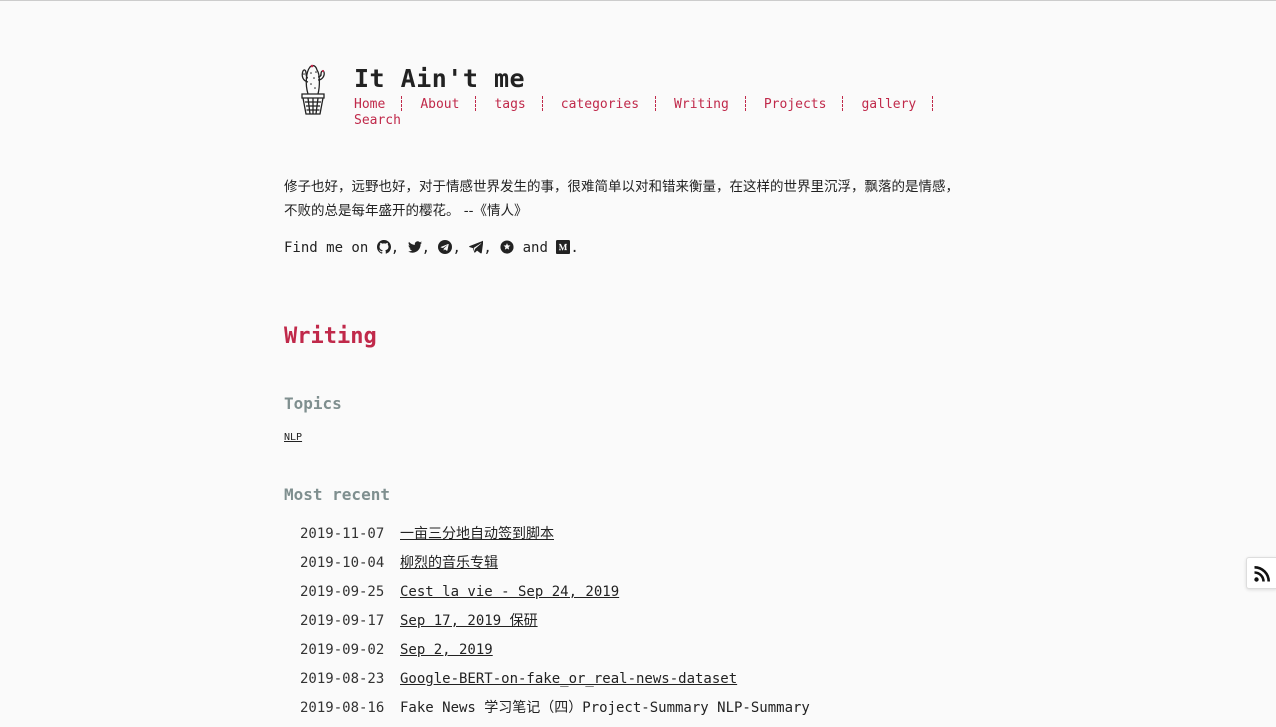 The width and height of the screenshot is (1276, 727). Describe the element at coordinates (555, 654) in the screenshot. I see `list-item: 2019-09-02 Sep 2, 2019` at that location.